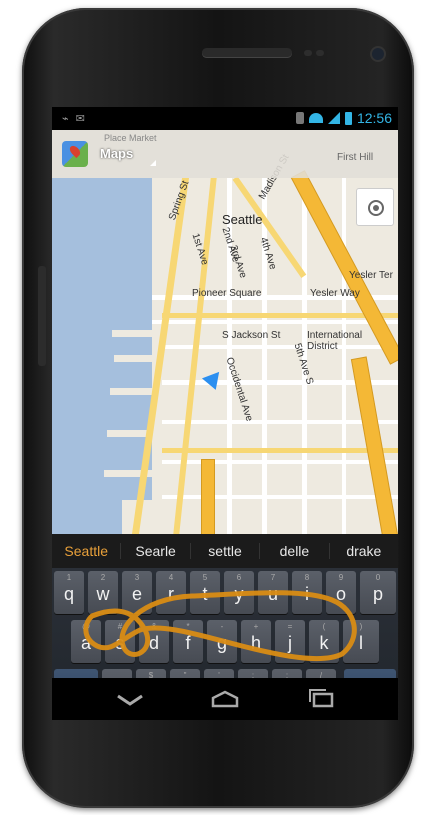 The width and height of the screenshot is (426, 815). I want to click on keyboard-row-1: 1q 2w 3e 4r 5t 6y 7u 8i 9o 0p, so click(225, 594).